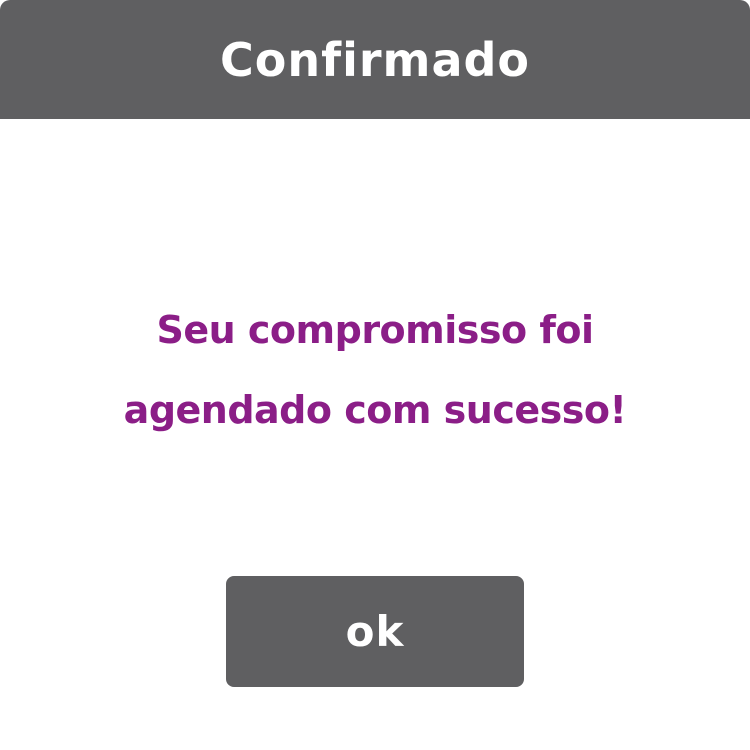 The height and width of the screenshot is (750, 750). I want to click on dialog-title: Confirmado, so click(375, 59).